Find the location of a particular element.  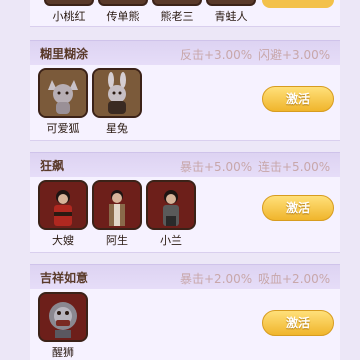

fox-icon is located at coordinates (63, 93).